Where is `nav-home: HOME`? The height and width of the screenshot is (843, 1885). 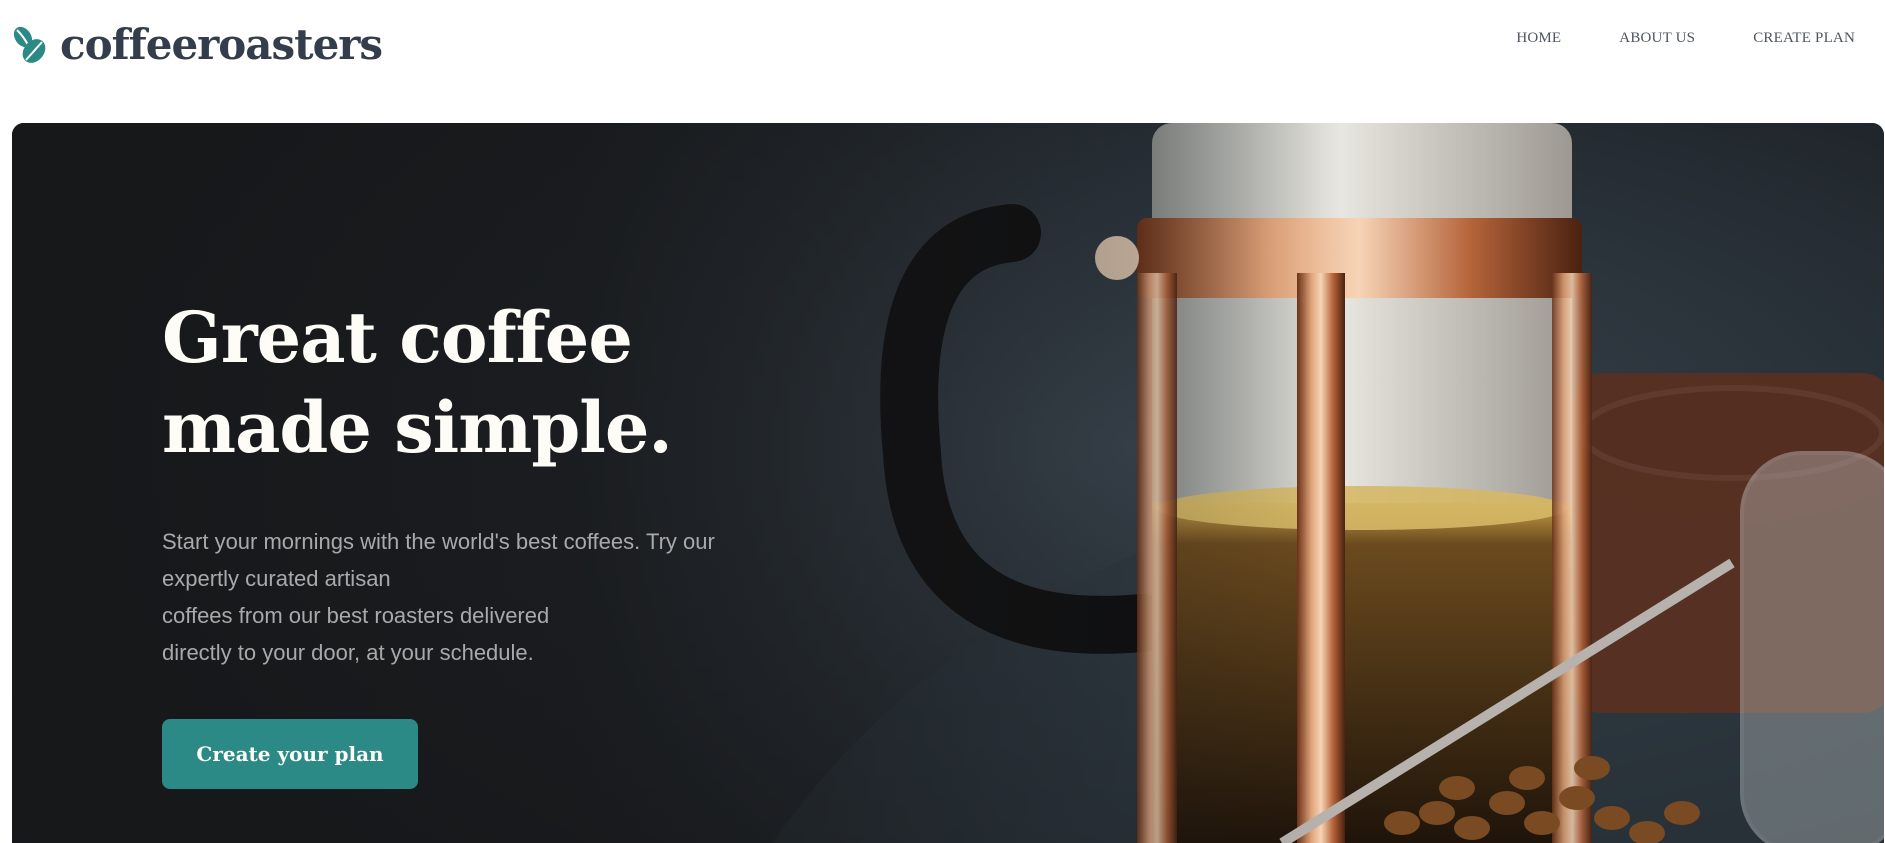 nav-home: HOME is located at coordinates (1538, 38).